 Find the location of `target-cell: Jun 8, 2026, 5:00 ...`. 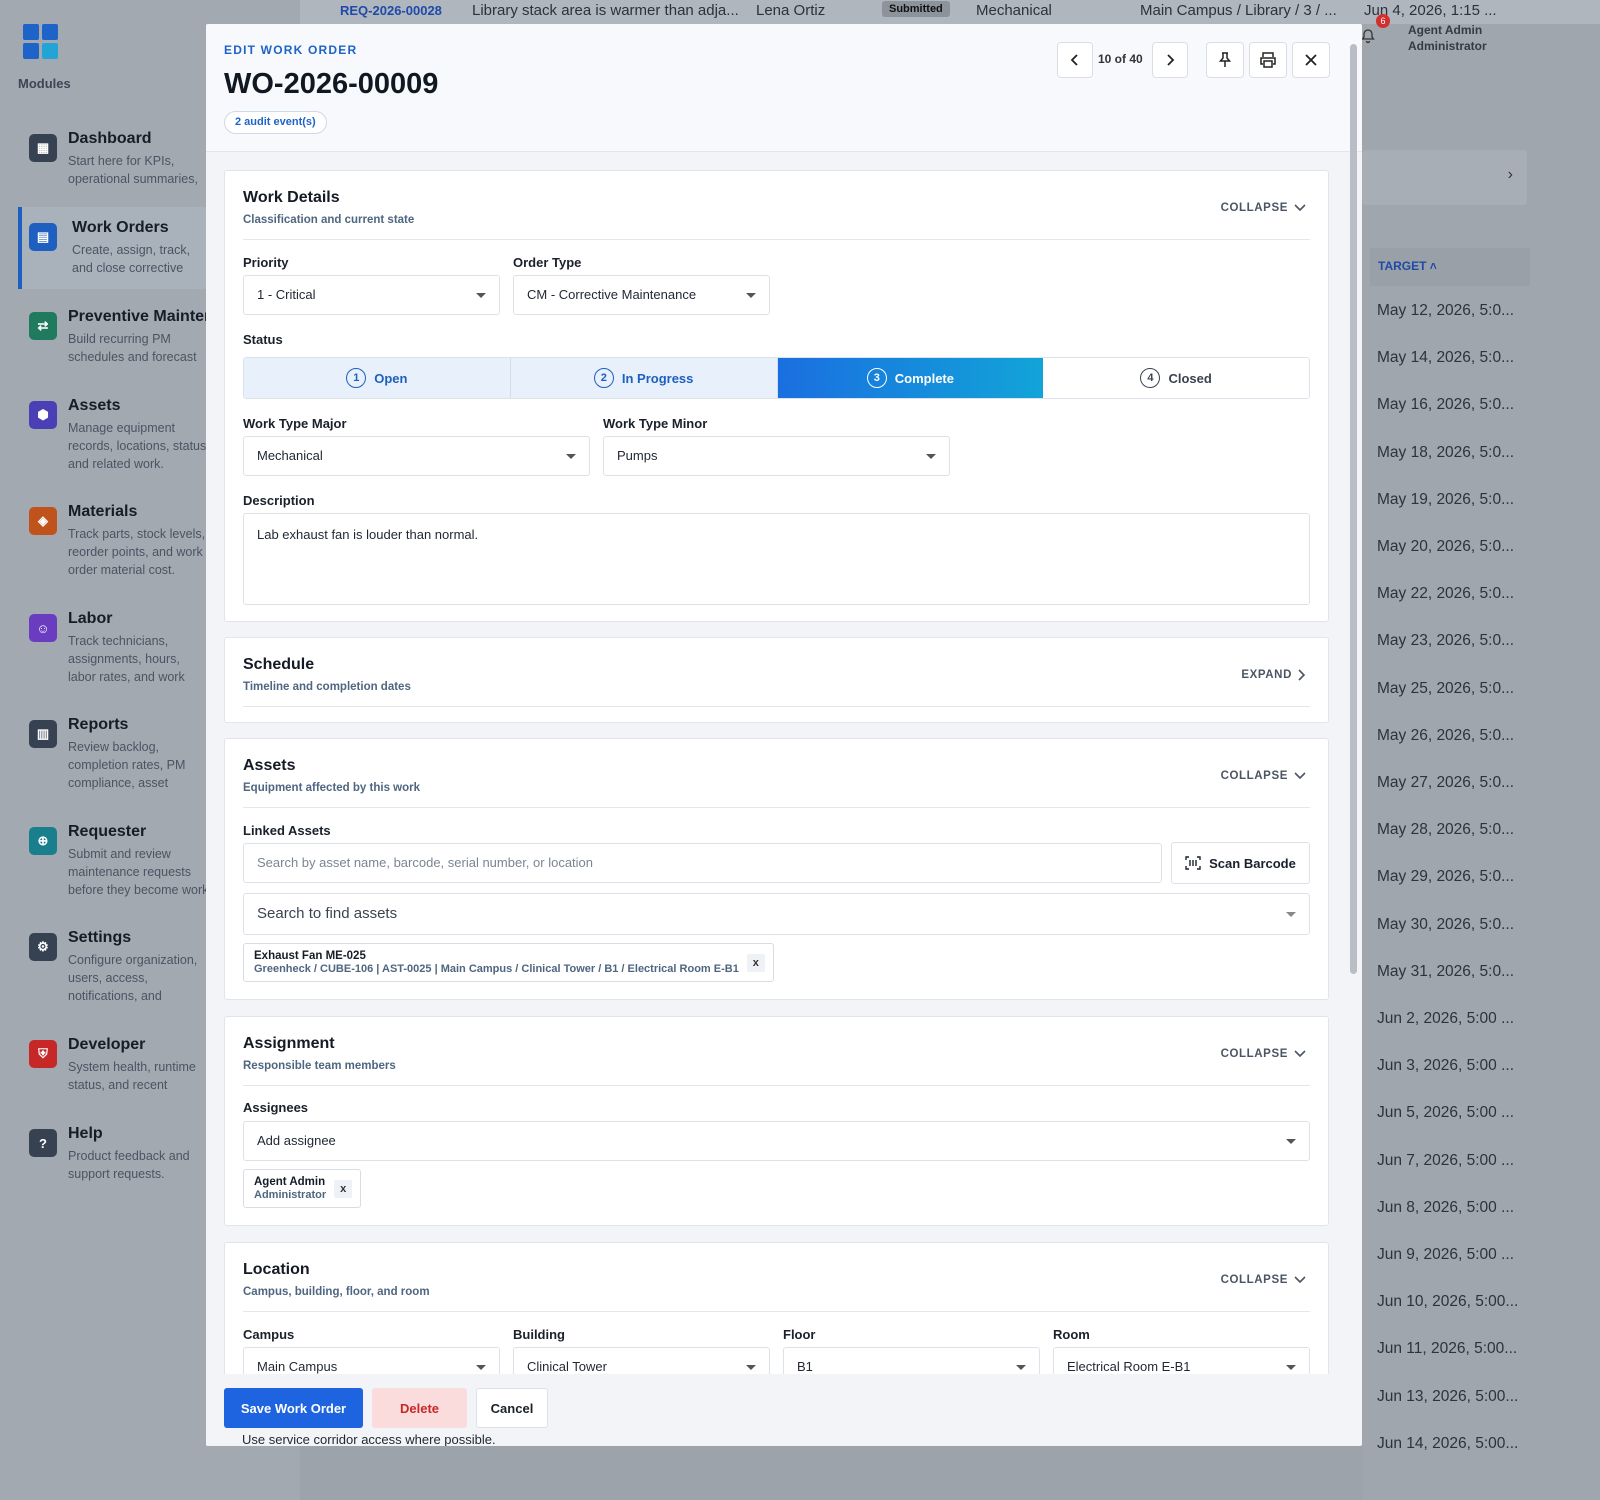

target-cell: Jun 8, 2026, 5:00 ... is located at coordinates (1446, 1207).